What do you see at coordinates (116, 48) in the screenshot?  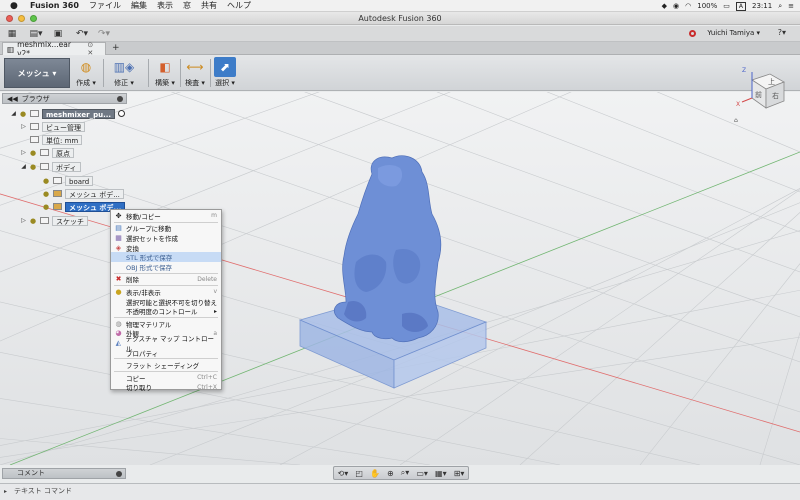 I see `new-tab-icon: +` at bounding box center [116, 48].